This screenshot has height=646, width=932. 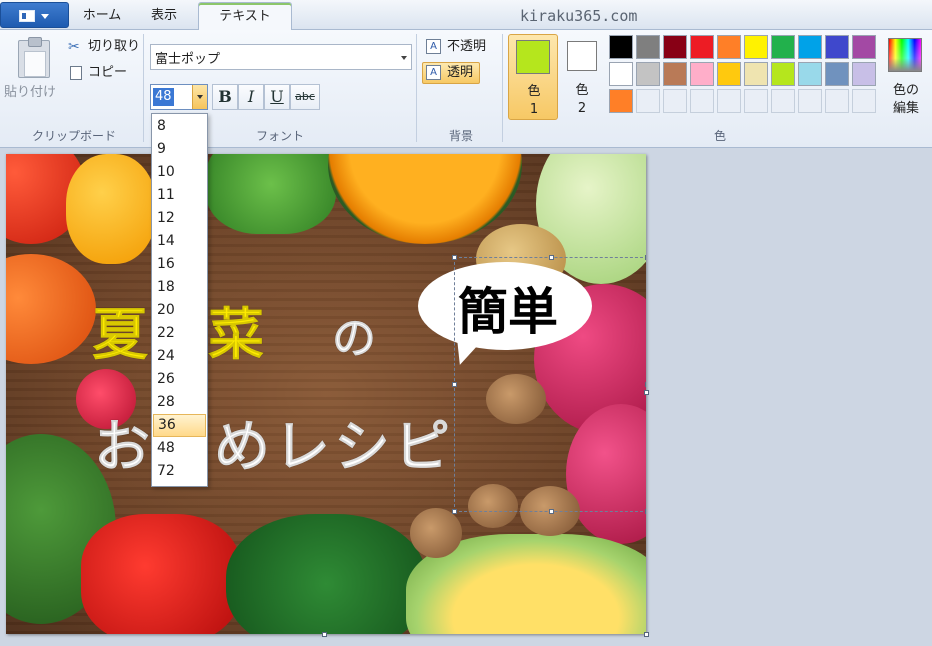 What do you see at coordinates (251, 97) in the screenshot?
I see `italic-button: I` at bounding box center [251, 97].